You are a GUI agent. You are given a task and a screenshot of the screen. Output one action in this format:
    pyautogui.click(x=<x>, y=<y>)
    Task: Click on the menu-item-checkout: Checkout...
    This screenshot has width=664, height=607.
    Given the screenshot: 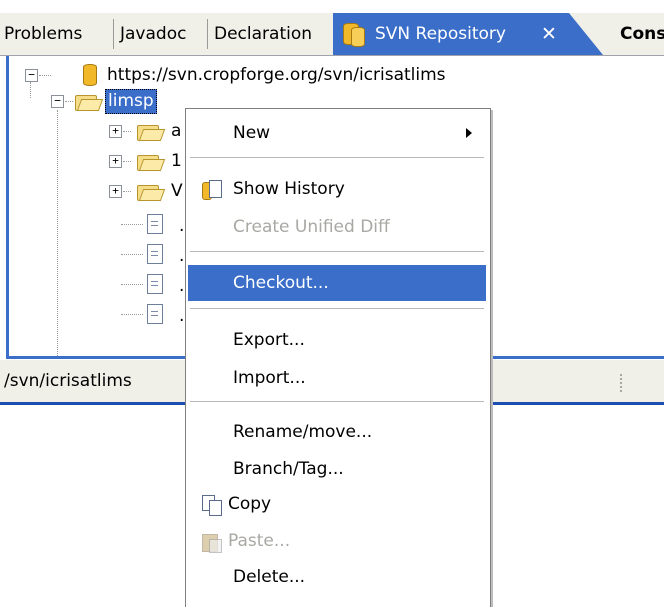 What is the action you would take?
    pyautogui.click(x=337, y=283)
    